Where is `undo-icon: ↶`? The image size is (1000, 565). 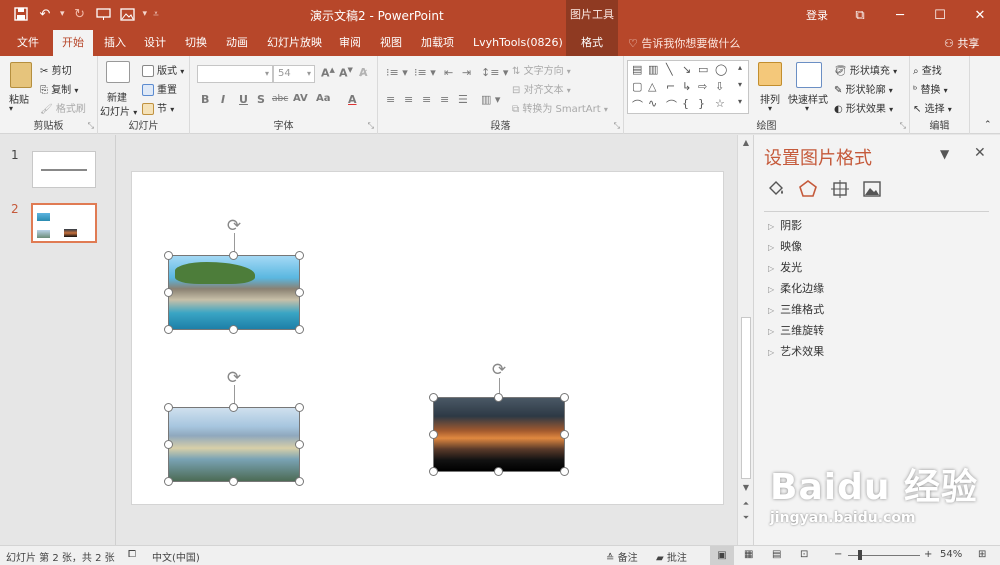 undo-icon: ↶ is located at coordinates (45, 14).